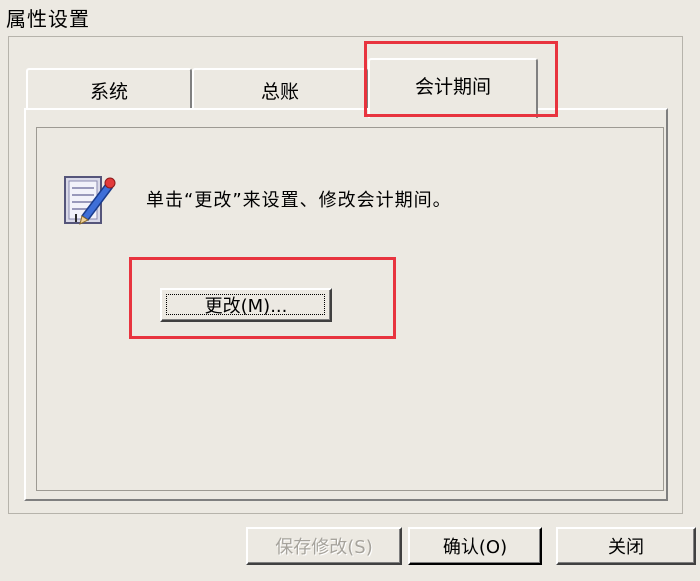 The height and width of the screenshot is (581, 700). I want to click on tab-label: 总账, so click(279, 91).